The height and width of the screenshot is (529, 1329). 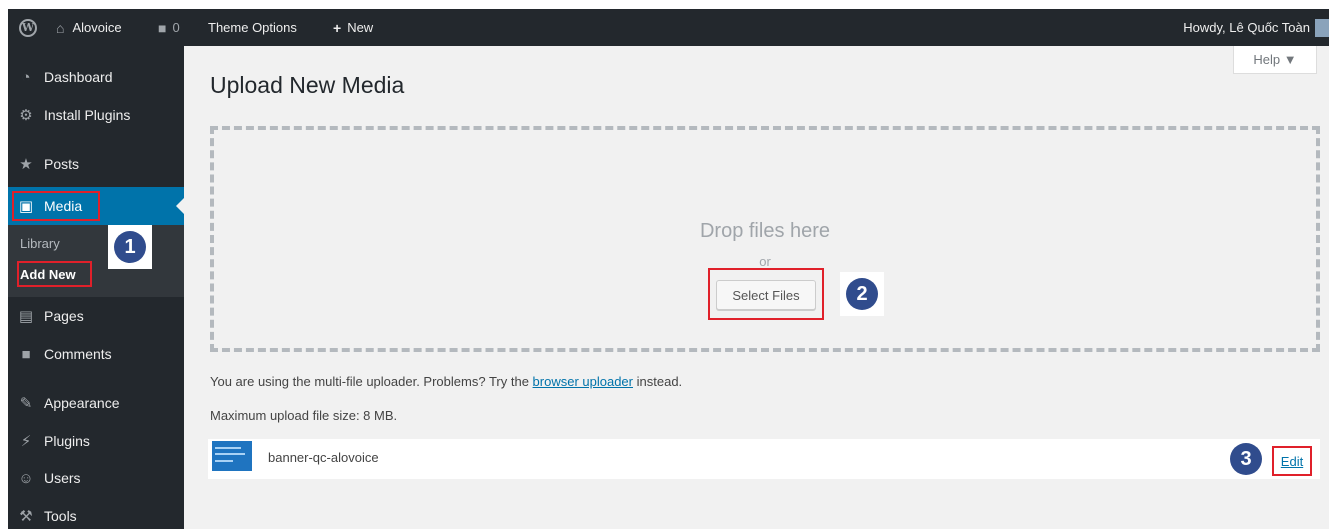 I want to click on theme-options-link: Theme Options, so click(x=252, y=27).